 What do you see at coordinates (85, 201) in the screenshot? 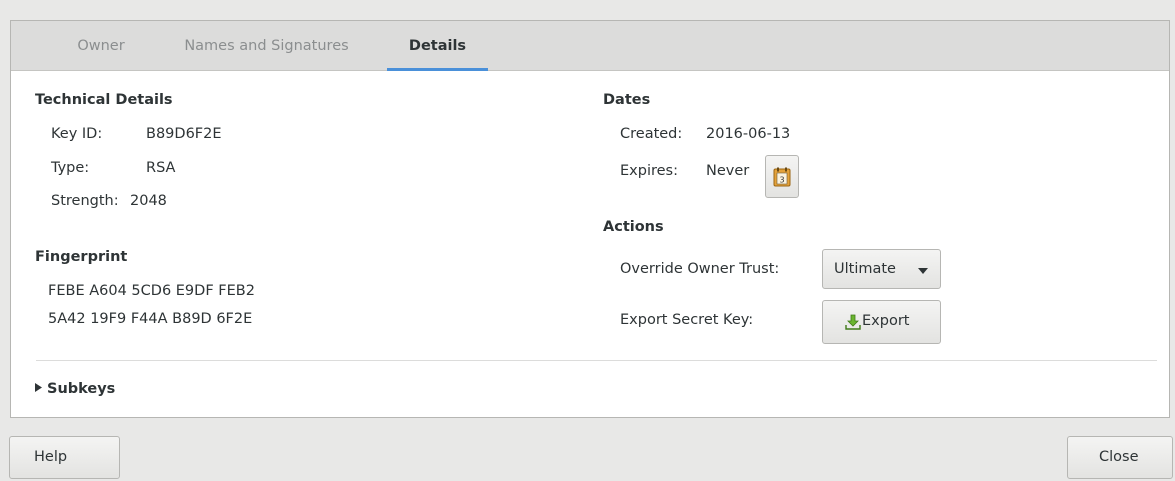
I see `strength-label: Strength:` at bounding box center [85, 201].